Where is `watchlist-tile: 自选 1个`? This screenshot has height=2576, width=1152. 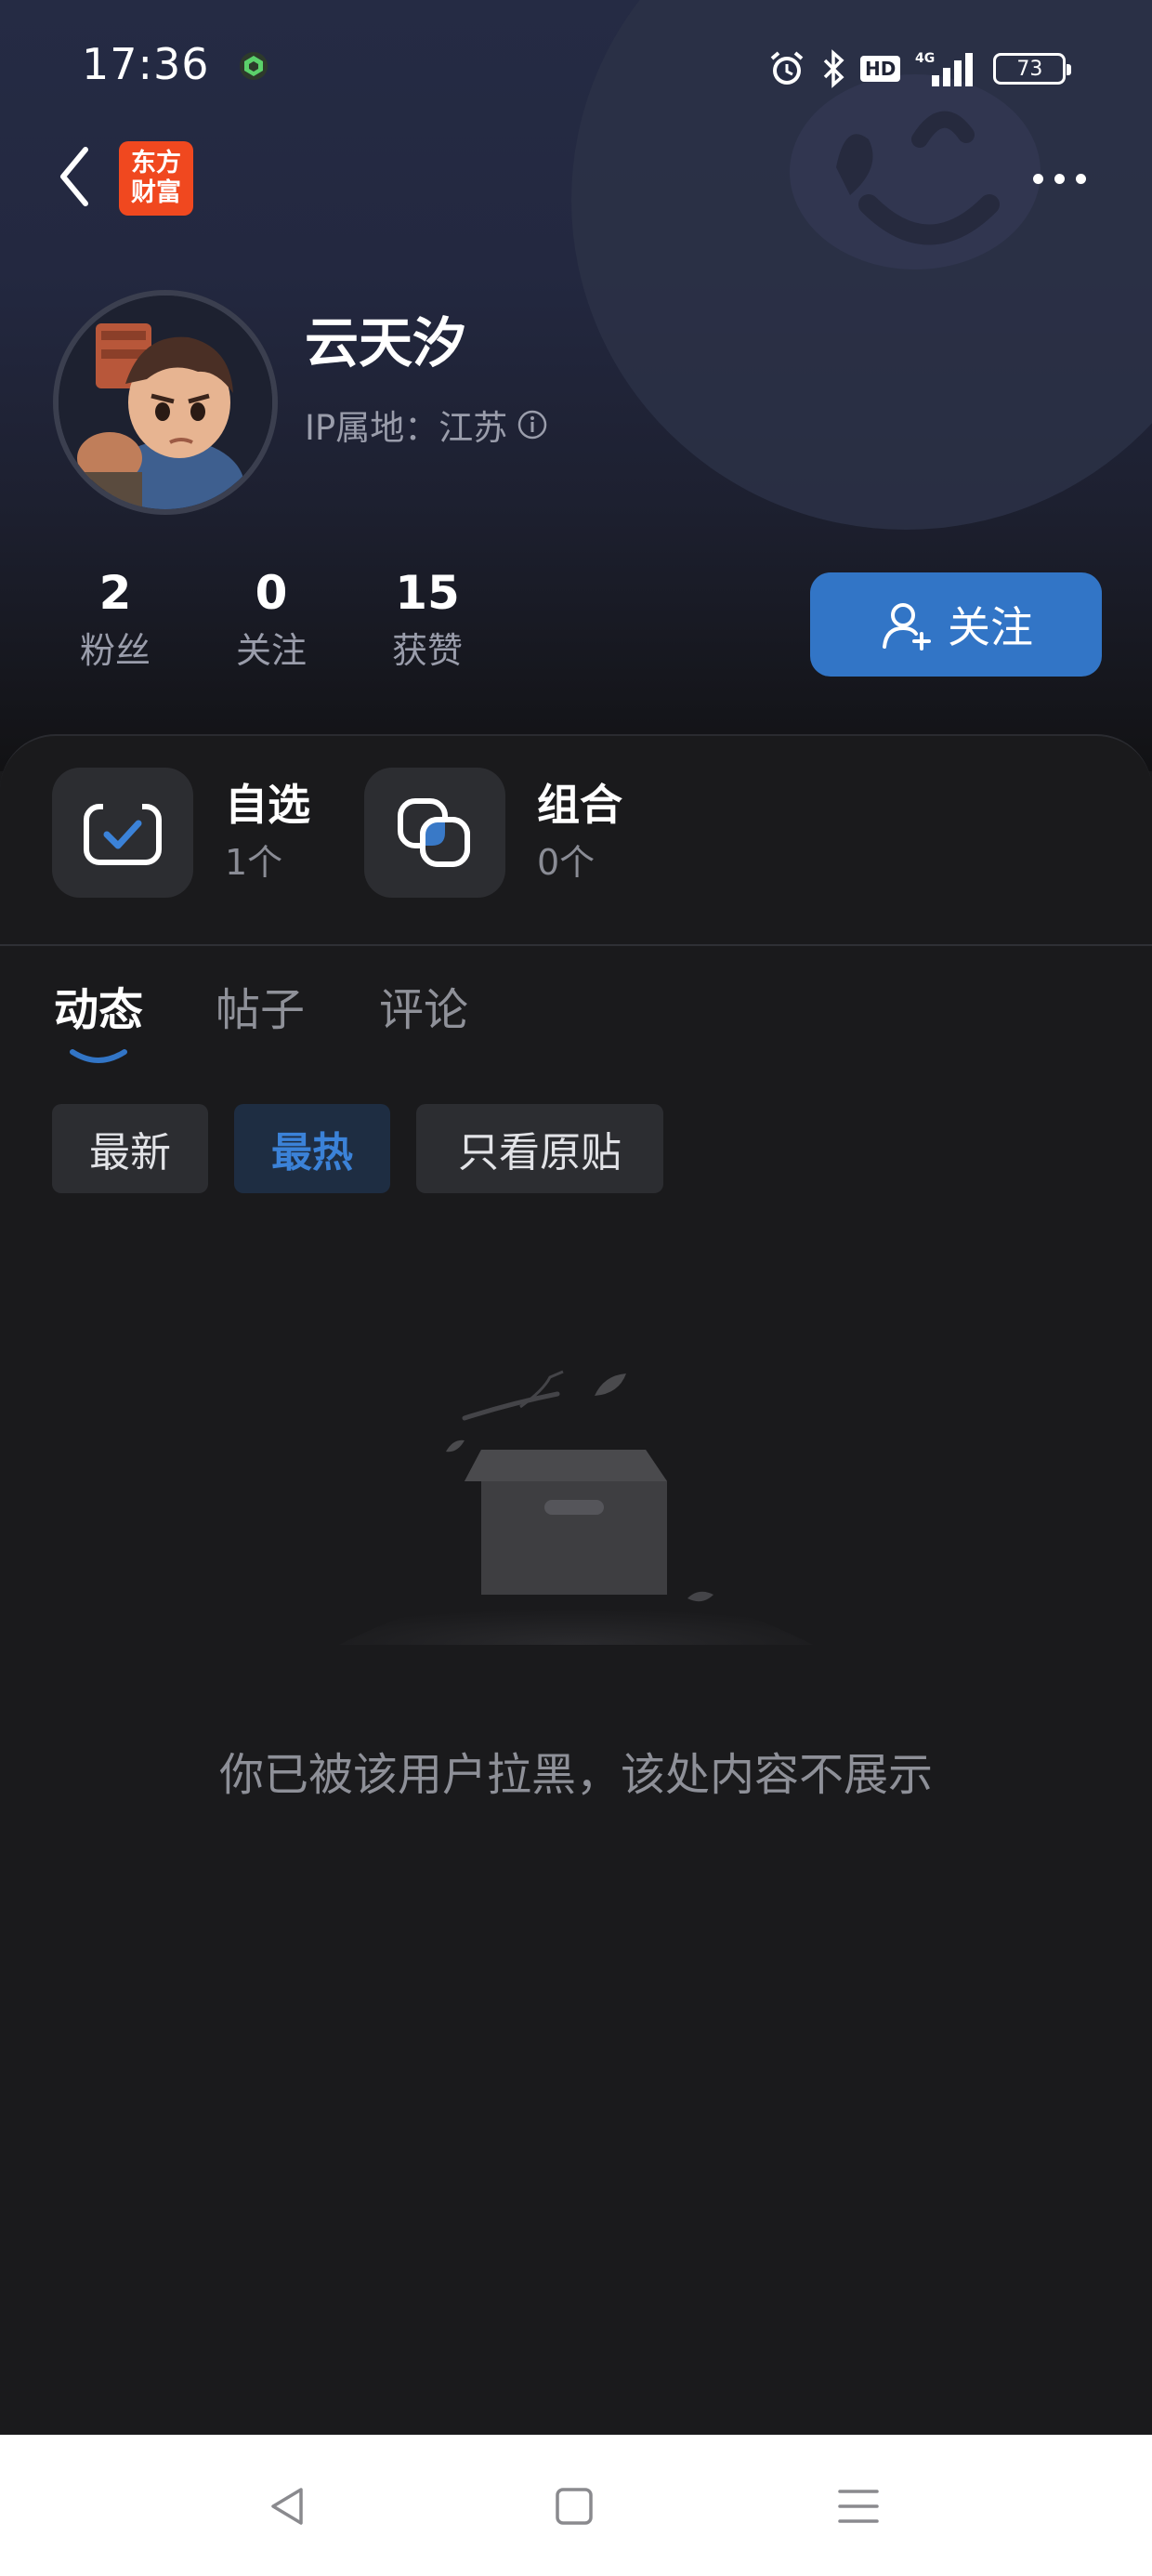 watchlist-tile: 自选 1个 is located at coordinates (181, 833).